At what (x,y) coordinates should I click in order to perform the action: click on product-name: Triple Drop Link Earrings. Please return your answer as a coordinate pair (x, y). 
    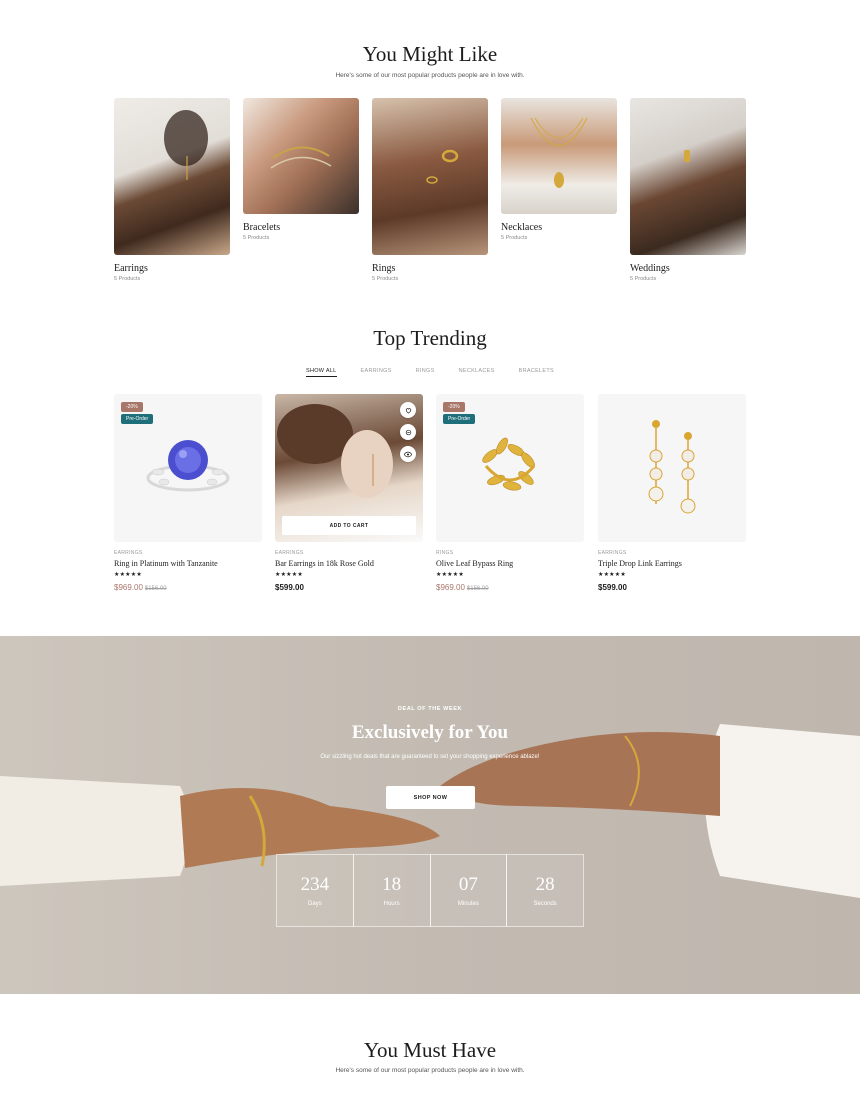
    Looking at the image, I should click on (672, 563).